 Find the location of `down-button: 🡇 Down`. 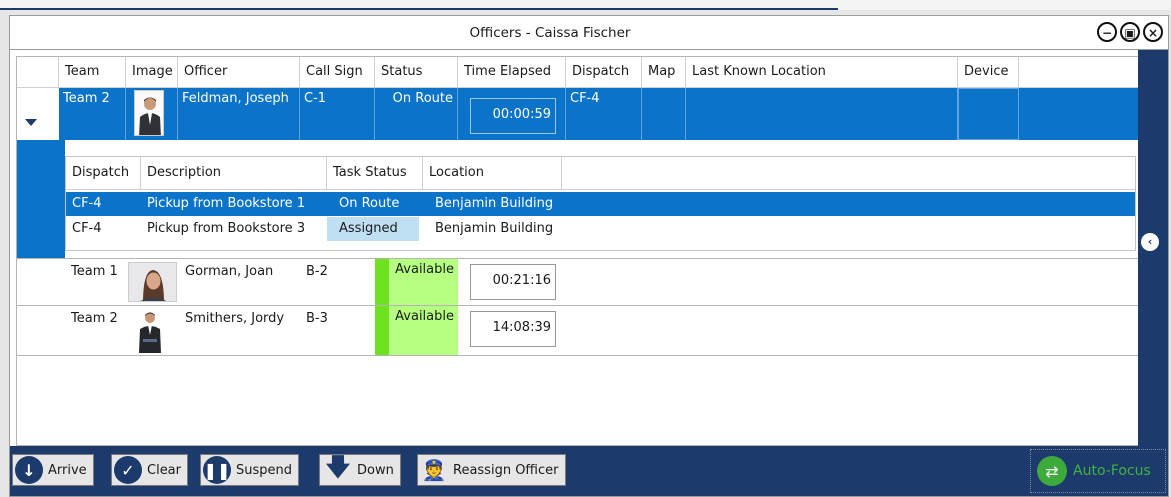

down-button: 🡇 Down is located at coordinates (360, 469).